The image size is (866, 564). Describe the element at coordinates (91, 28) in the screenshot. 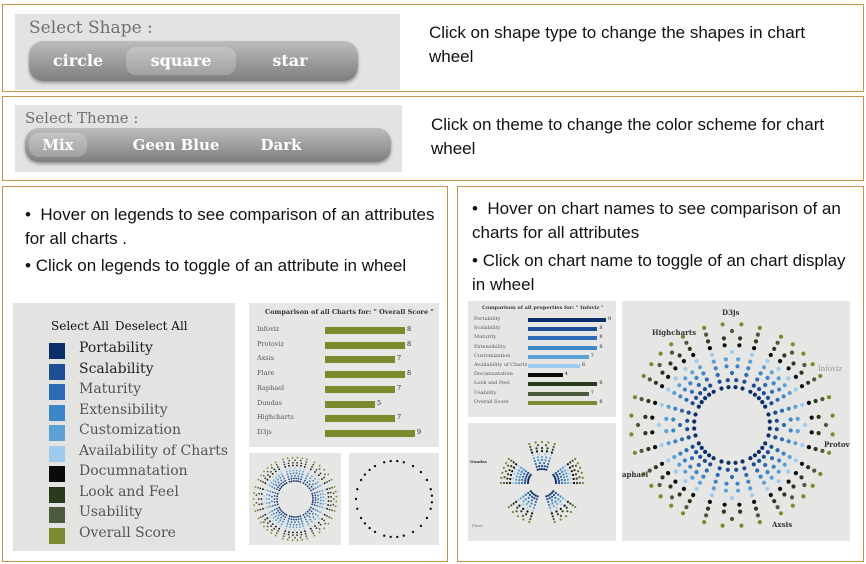

I see `shape-label: Select Shape :` at that location.